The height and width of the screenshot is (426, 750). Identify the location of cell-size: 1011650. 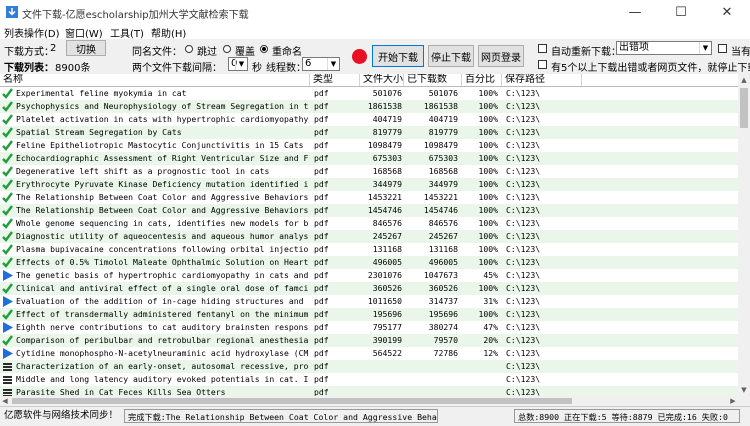
(384, 301).